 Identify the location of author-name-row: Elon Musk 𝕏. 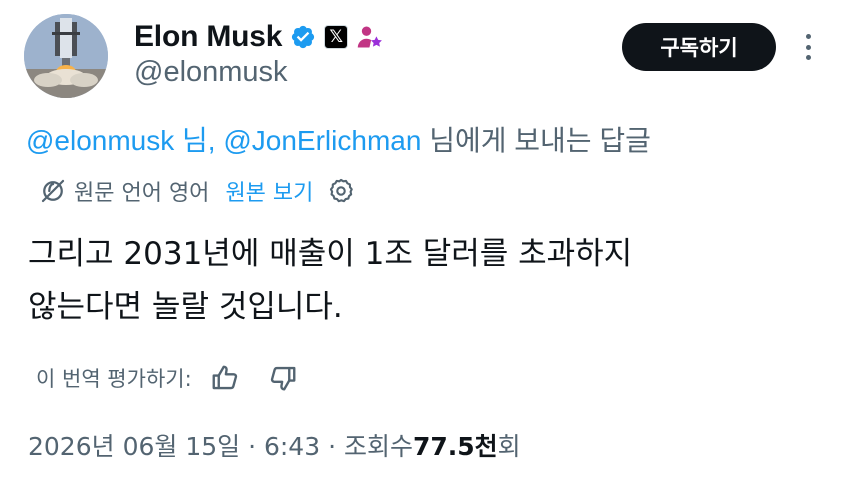
(259, 37).